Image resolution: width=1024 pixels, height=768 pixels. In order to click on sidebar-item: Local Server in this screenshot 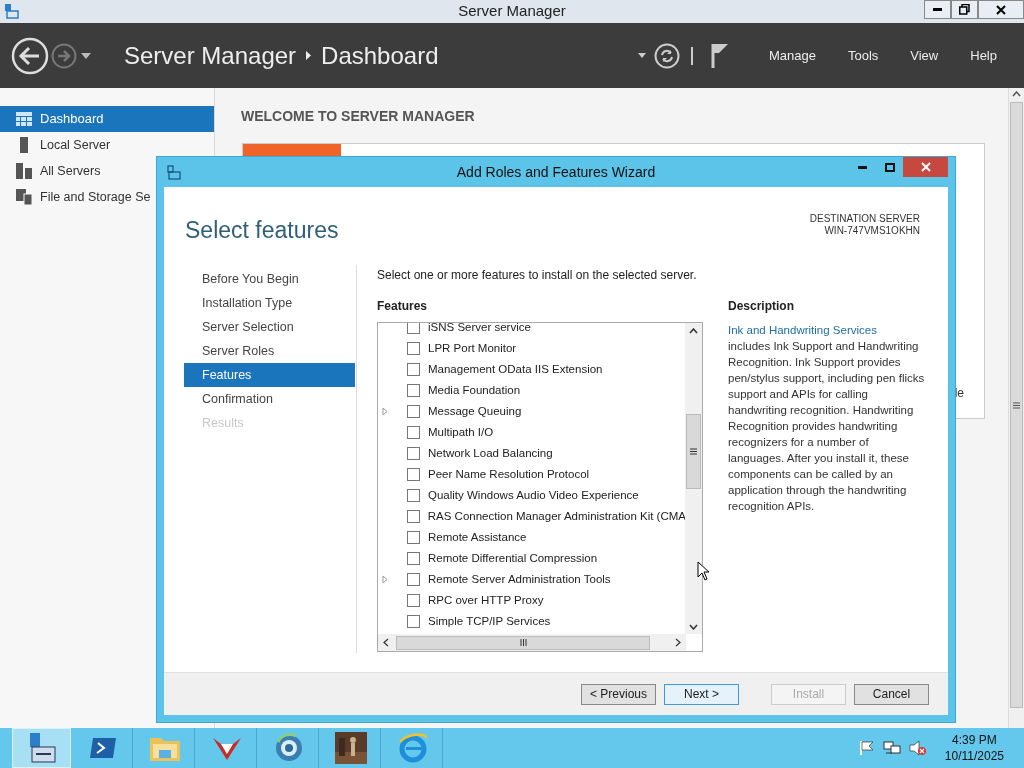, I will do `click(55, 145)`.